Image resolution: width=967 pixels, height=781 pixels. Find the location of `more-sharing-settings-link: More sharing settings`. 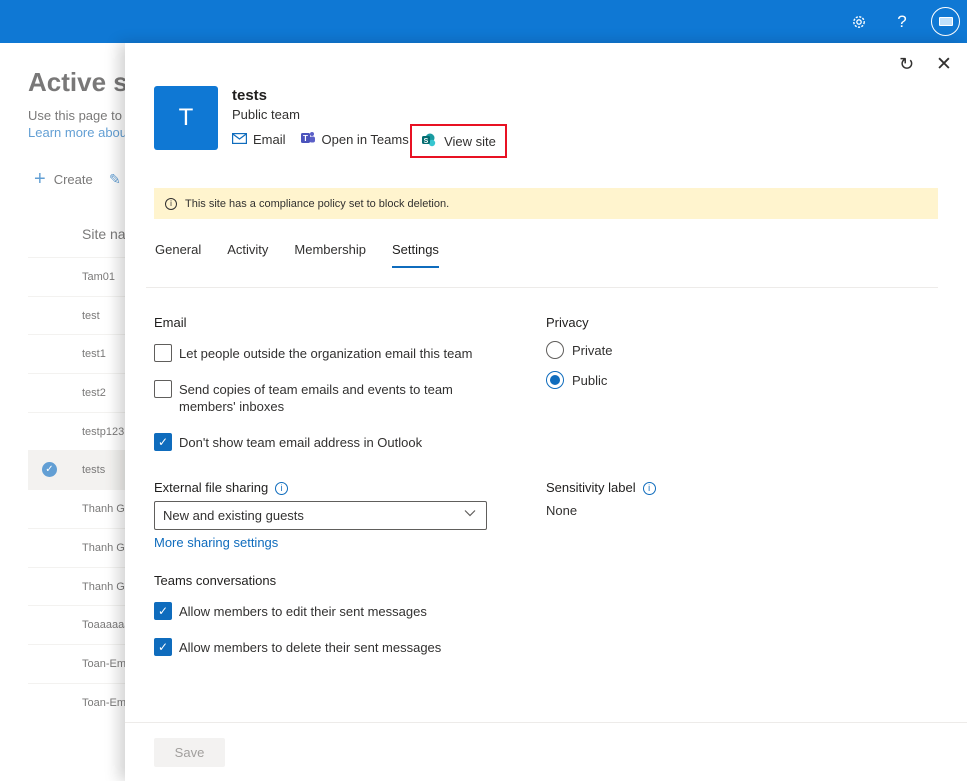

more-sharing-settings-link: More sharing settings is located at coordinates (216, 542).